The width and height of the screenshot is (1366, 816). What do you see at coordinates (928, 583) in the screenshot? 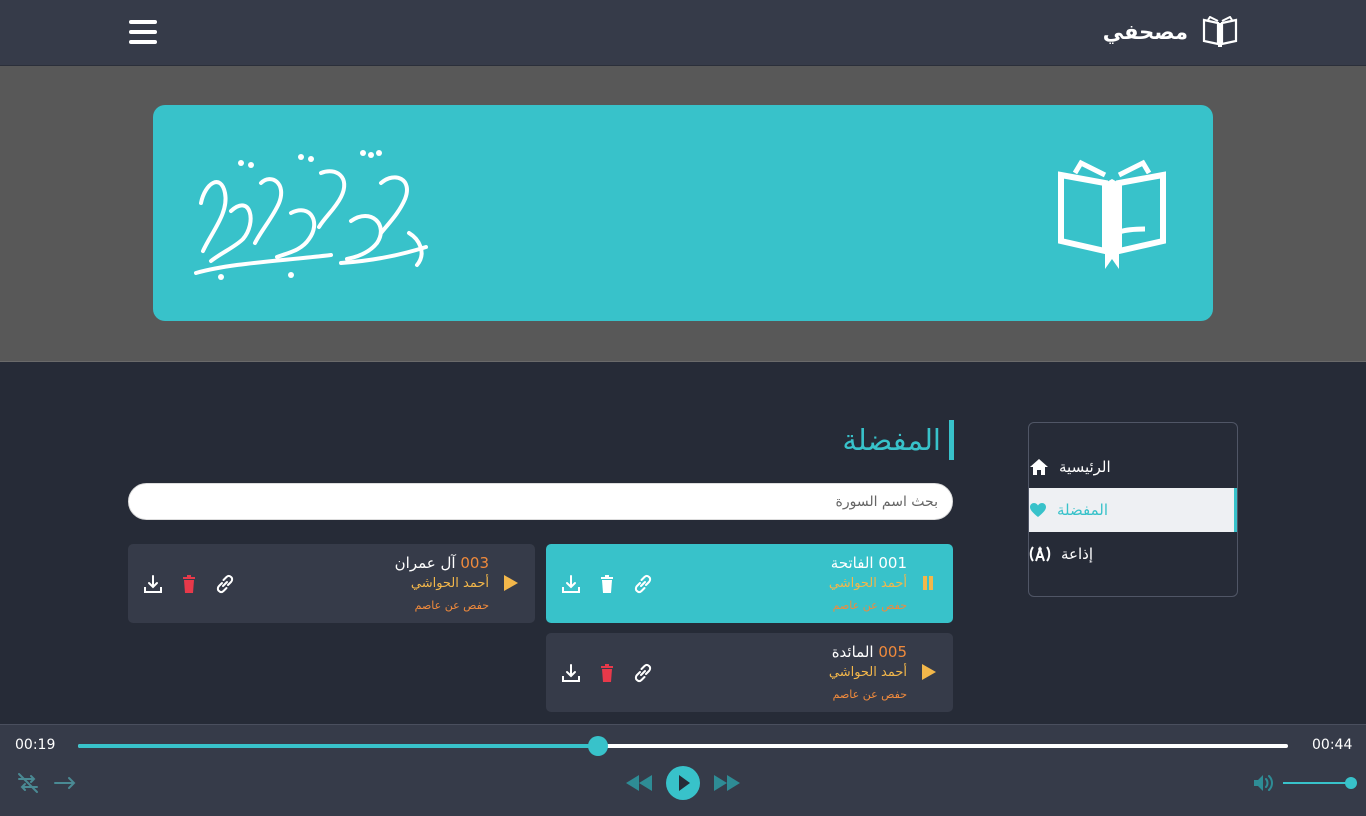
I see `pause-icon` at bounding box center [928, 583].